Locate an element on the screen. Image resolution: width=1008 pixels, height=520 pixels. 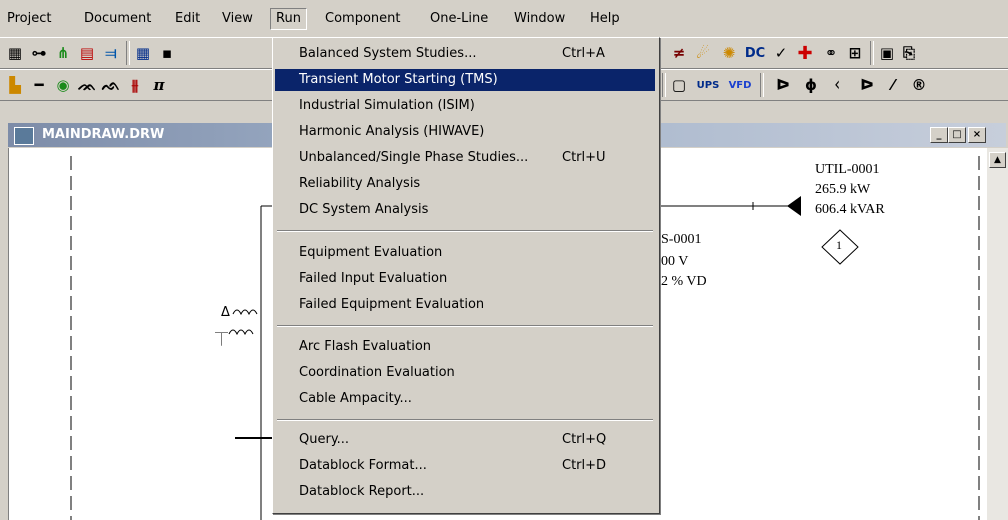
transformer-icon: ᨏ is located at coordinates (87, 85).